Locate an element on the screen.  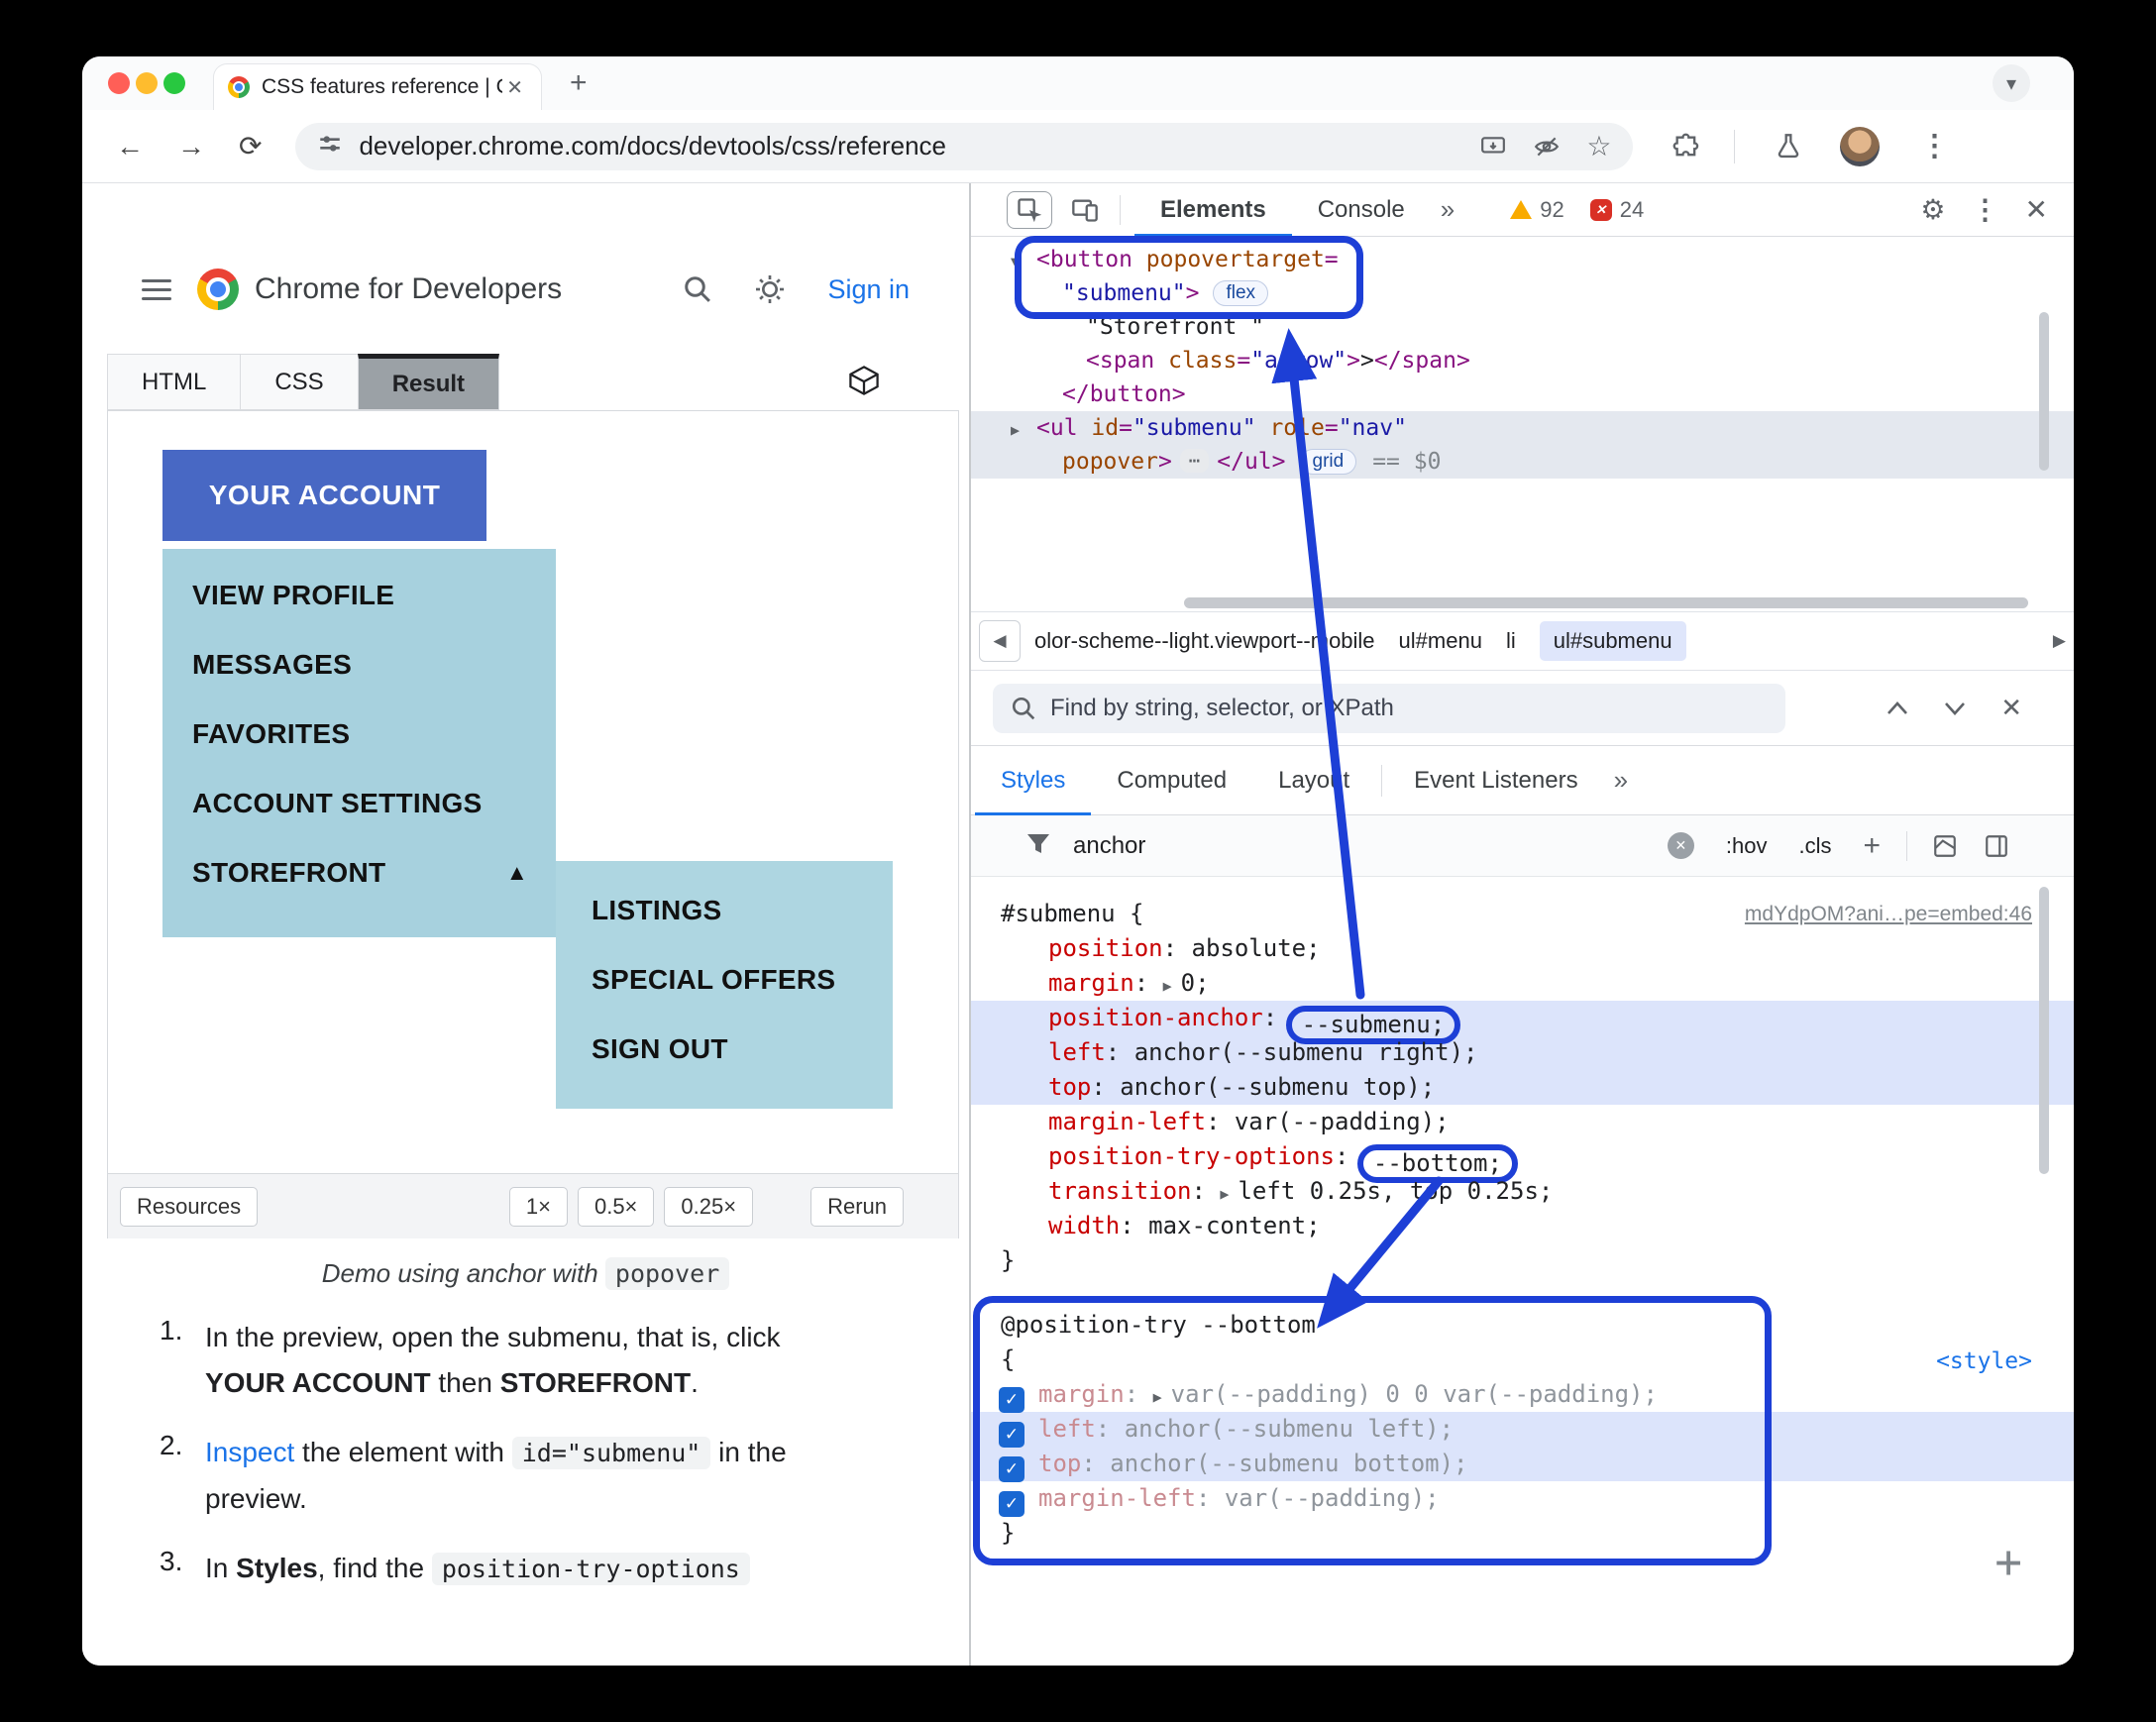
style-declaration: position: absolute; is located at coordinates (1523, 948).